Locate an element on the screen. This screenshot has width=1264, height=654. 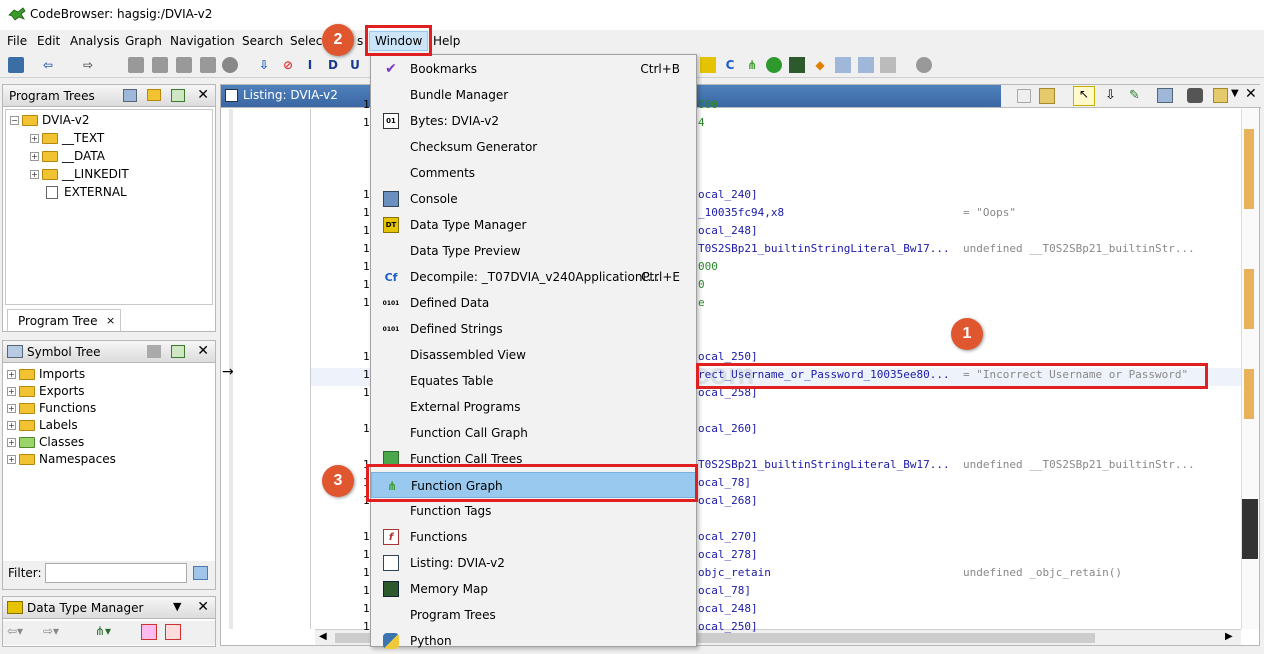
menu-item-bytes-dvia-v2: 01 Bytes: DVIA-v2 is located at coordinates (533, 121).